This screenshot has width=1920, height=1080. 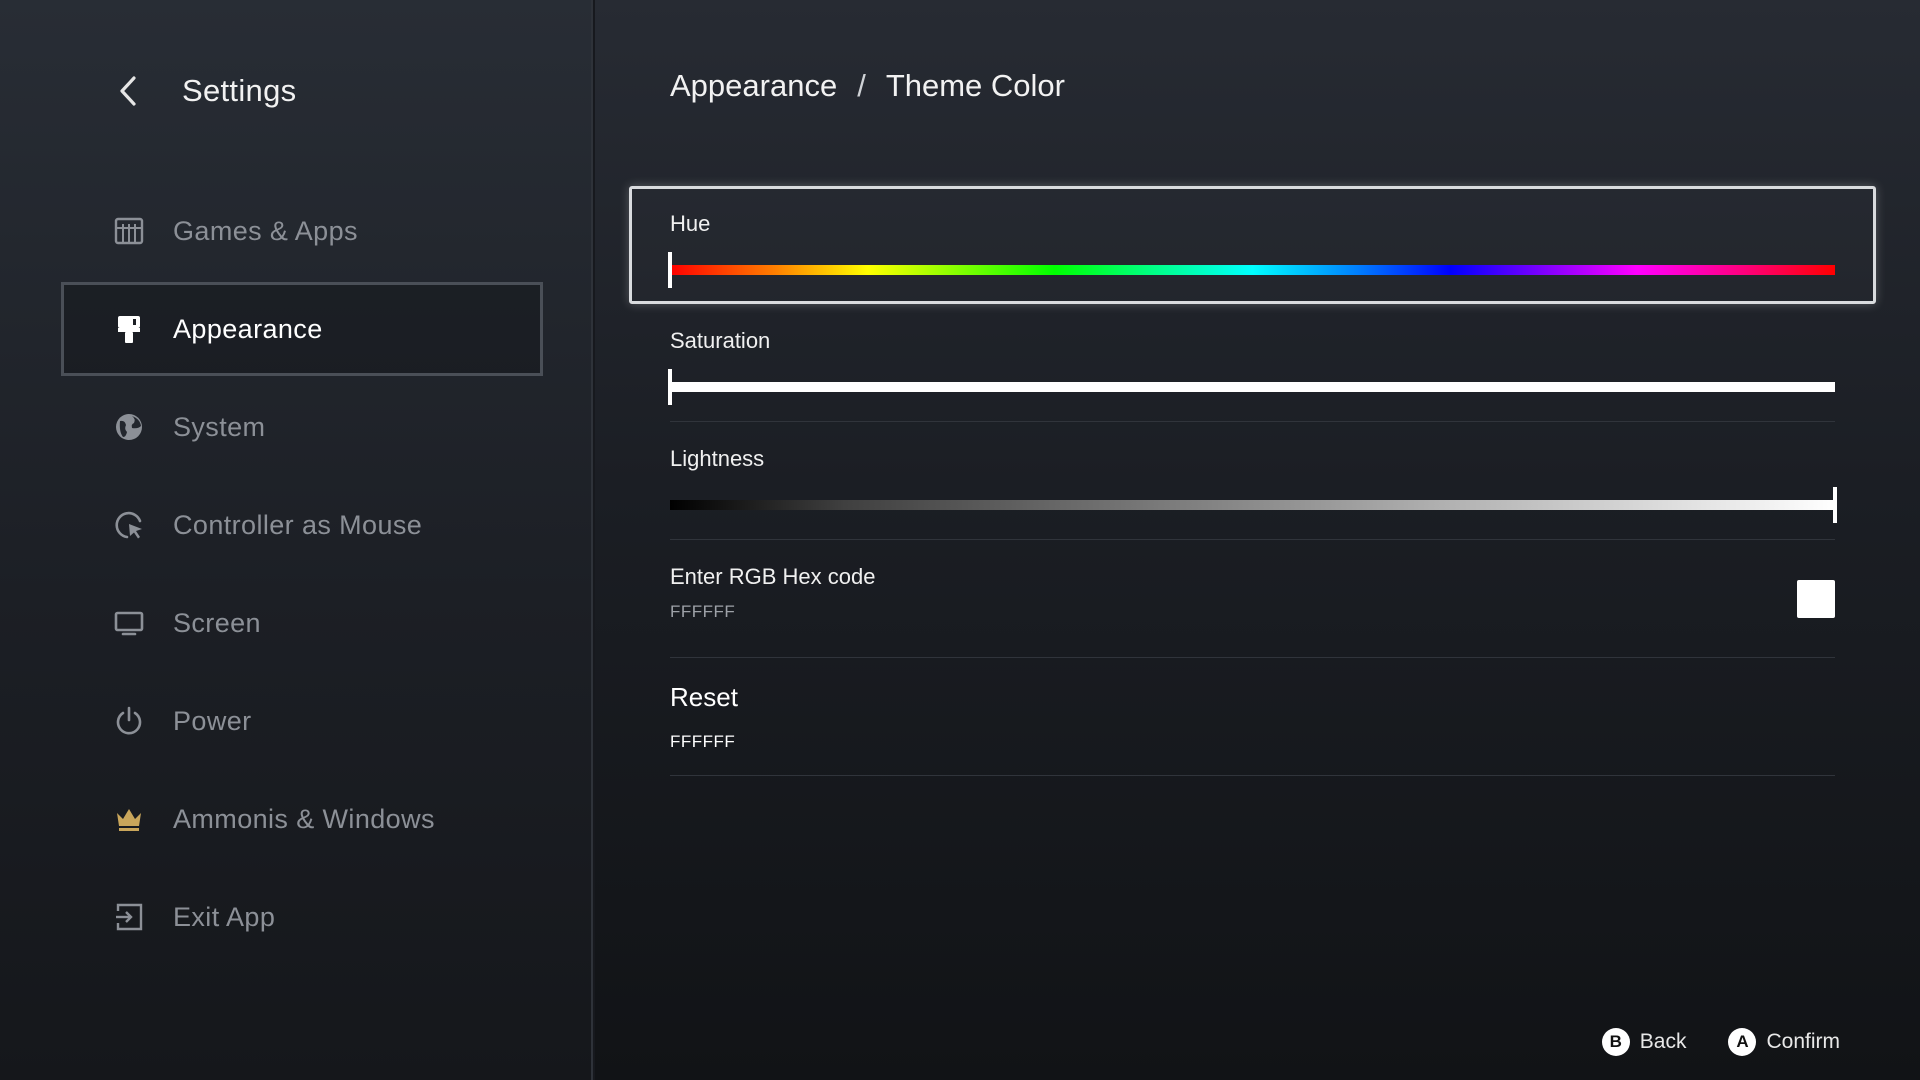 I want to click on sidebar-title: Settings, so click(x=239, y=90).